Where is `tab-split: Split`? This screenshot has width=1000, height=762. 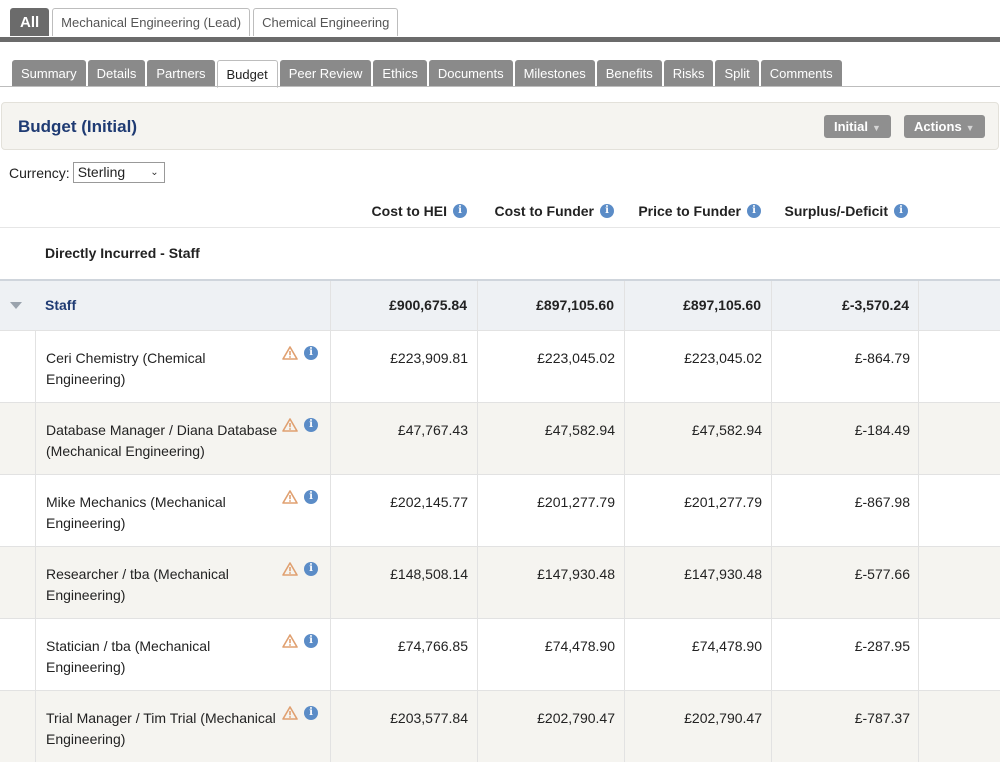
tab-split: Split is located at coordinates (737, 73).